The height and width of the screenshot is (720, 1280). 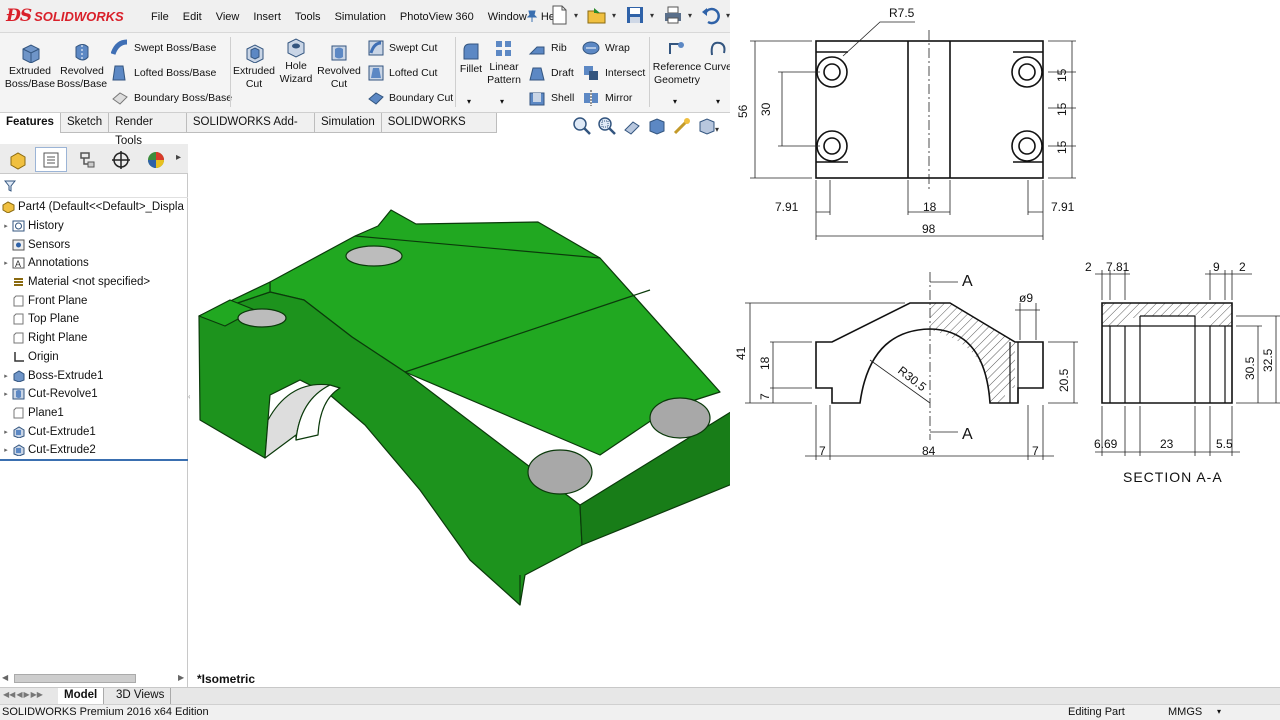 I want to click on configuration-manager-tab, so click(x=86, y=159).